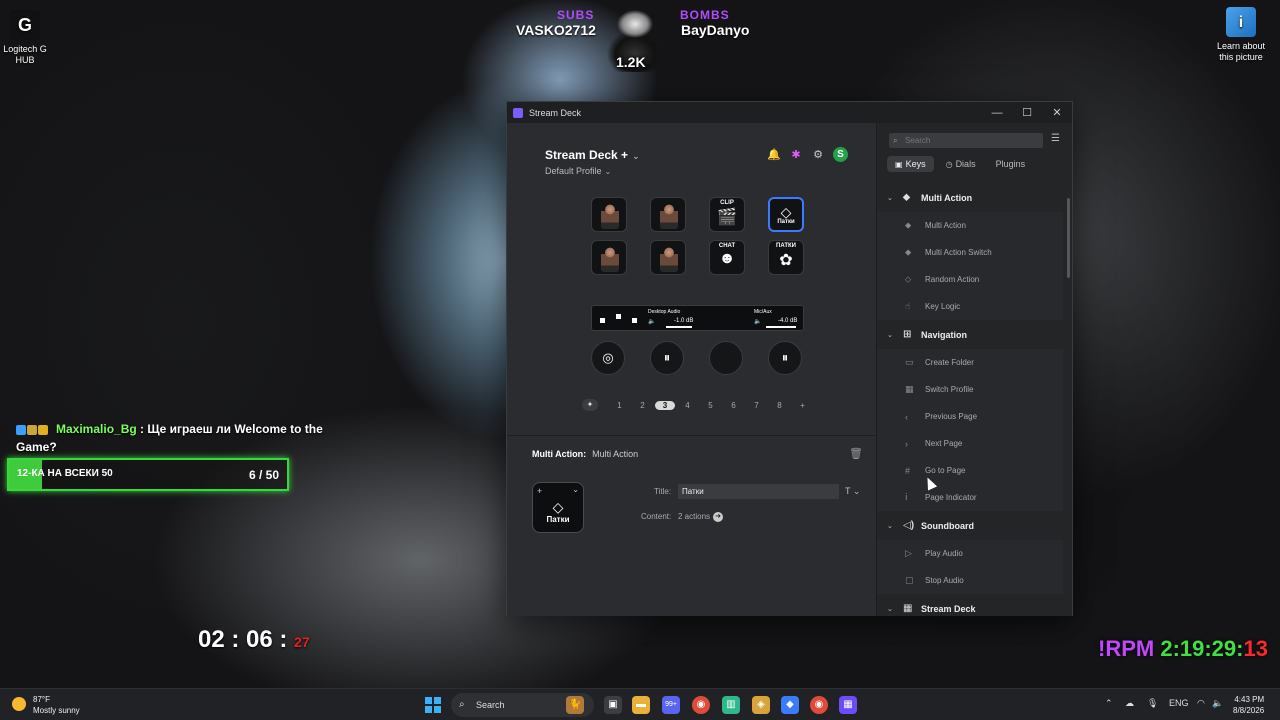 The width and height of the screenshot is (1280, 720). Describe the element at coordinates (945, 470) in the screenshot. I see `action-label: Go to Page` at that location.